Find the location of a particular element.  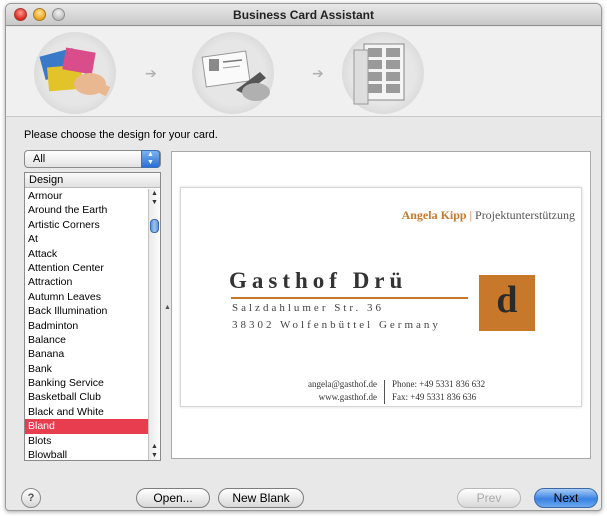

card-contact-online: angela@gasthof.de www.gasthof.de is located at coordinates (329, 391).